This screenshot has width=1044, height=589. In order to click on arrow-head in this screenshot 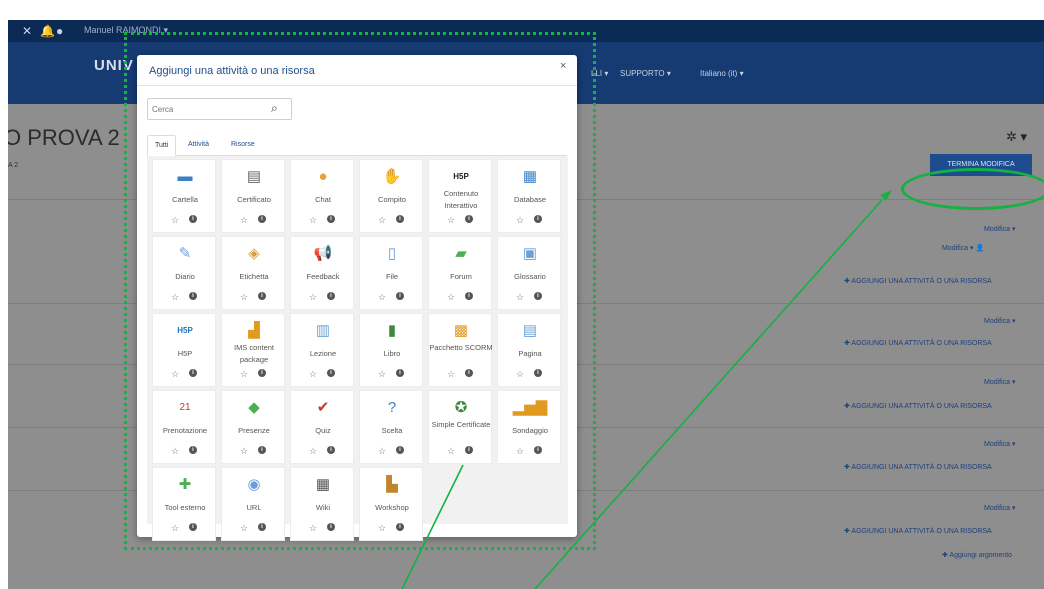, I will do `click(886, 195)`.